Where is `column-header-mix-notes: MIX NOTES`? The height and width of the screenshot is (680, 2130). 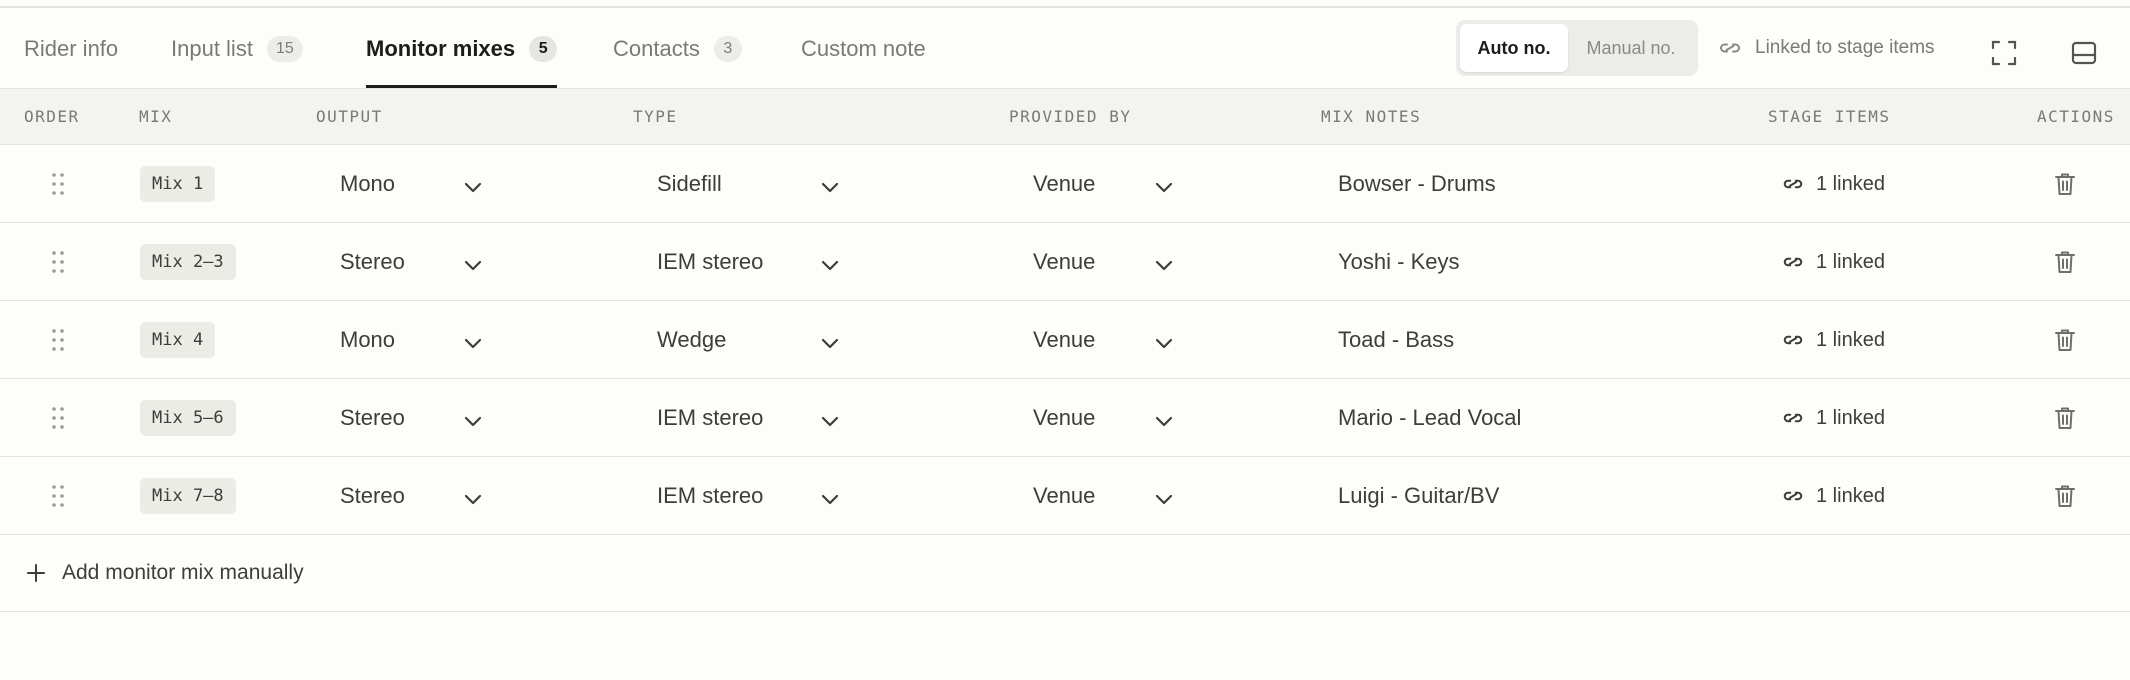
column-header-mix-notes: MIX NOTES is located at coordinates (1371, 116).